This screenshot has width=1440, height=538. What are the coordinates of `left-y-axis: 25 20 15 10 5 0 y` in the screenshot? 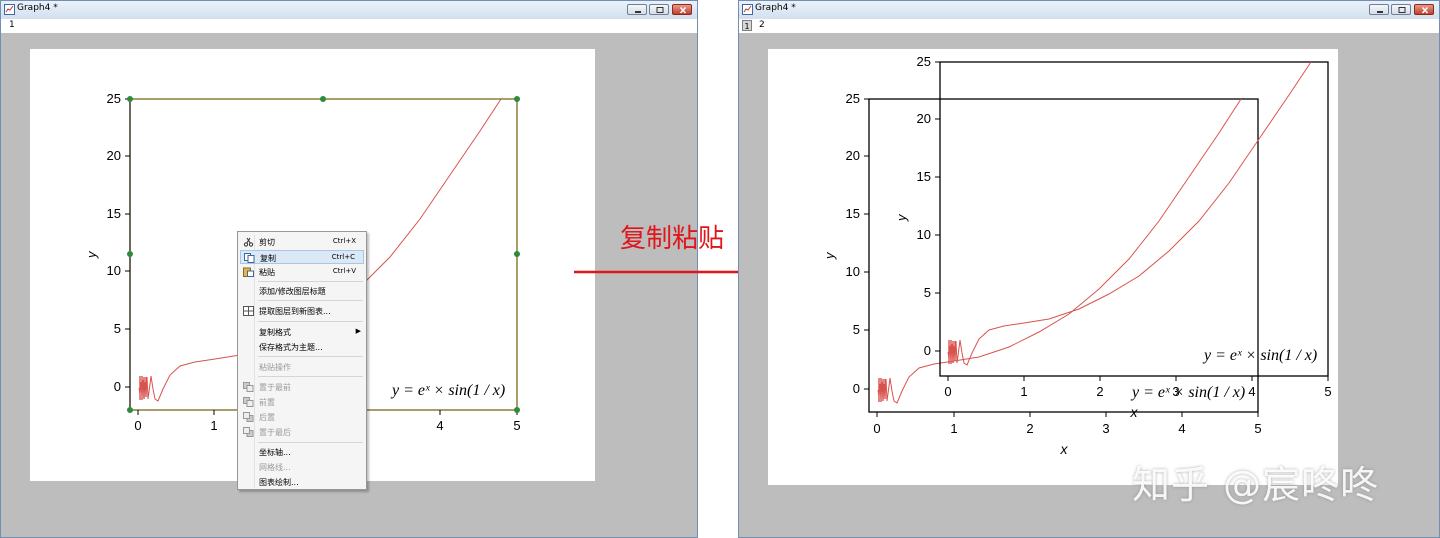 It's located at (107, 250).